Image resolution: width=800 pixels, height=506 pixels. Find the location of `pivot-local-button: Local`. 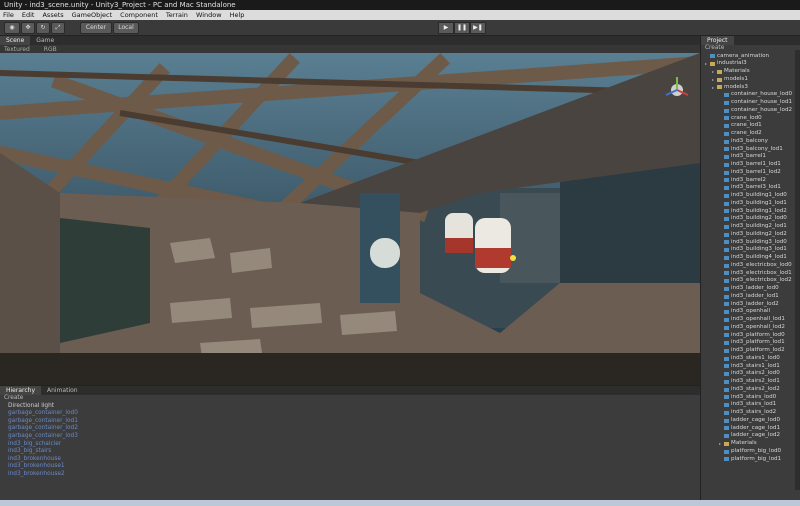

pivot-local-button: Local is located at coordinates (126, 28).